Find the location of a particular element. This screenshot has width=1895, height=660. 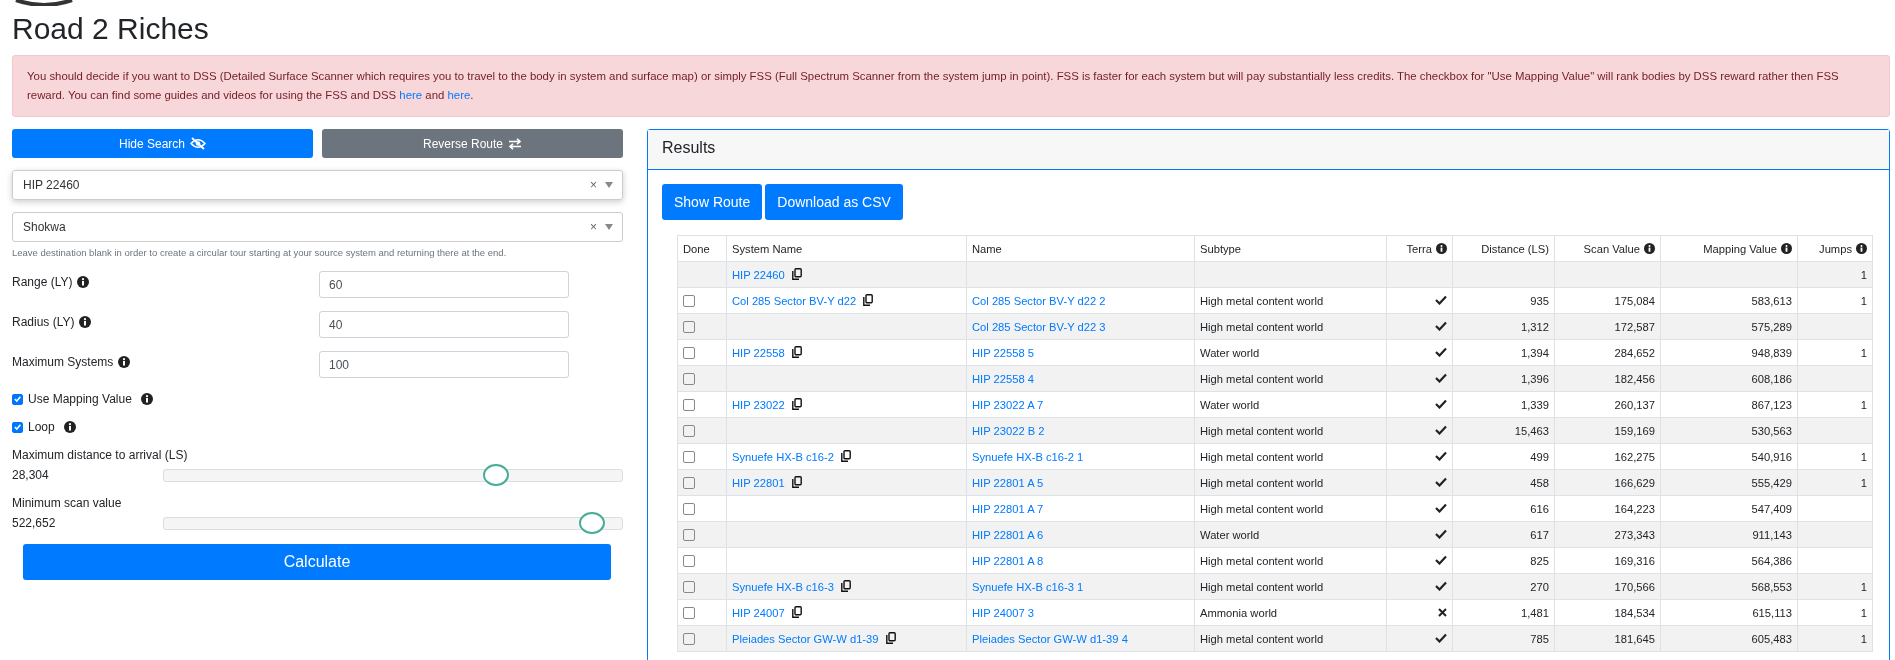

body-link: HIP 23022 A 7 is located at coordinates (1008, 404).